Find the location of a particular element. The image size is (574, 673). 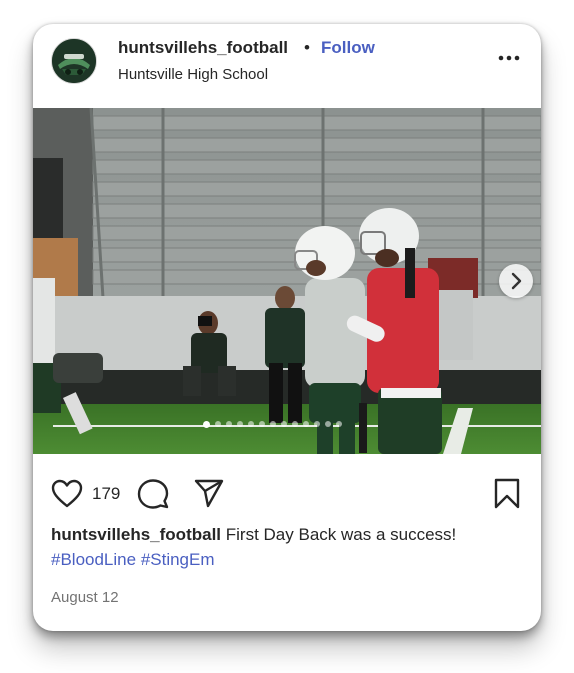

team-logo-icon is located at coordinates (74, 61).